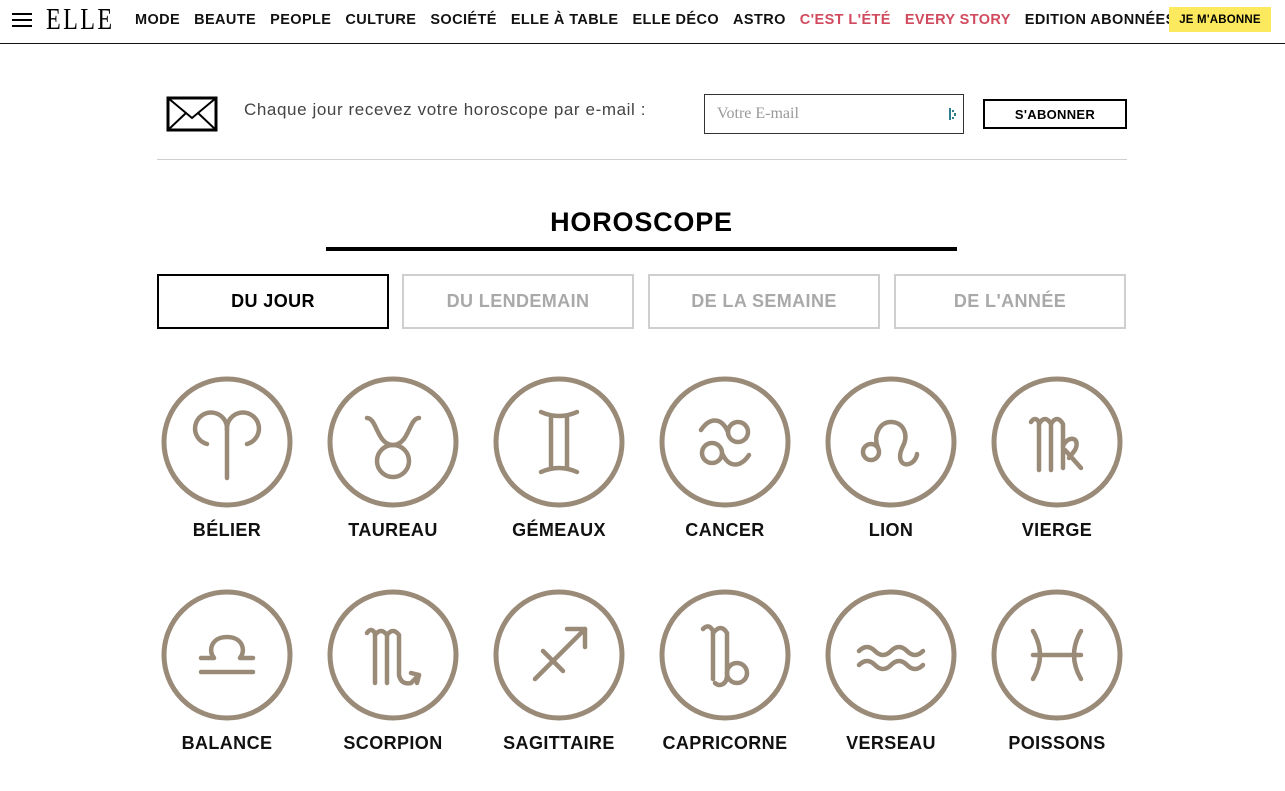  What do you see at coordinates (1220, 19) in the screenshot?
I see `subscribe-cta-button: JE M'ABONNE` at bounding box center [1220, 19].